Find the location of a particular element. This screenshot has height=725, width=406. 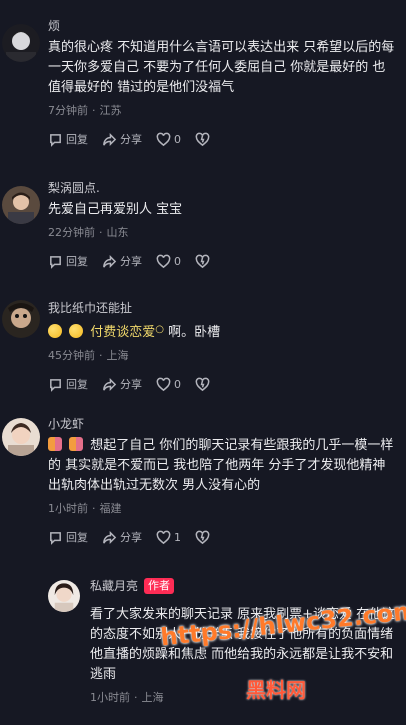

comment-username: 我比纸巾还能扯 is located at coordinates (222, 308).